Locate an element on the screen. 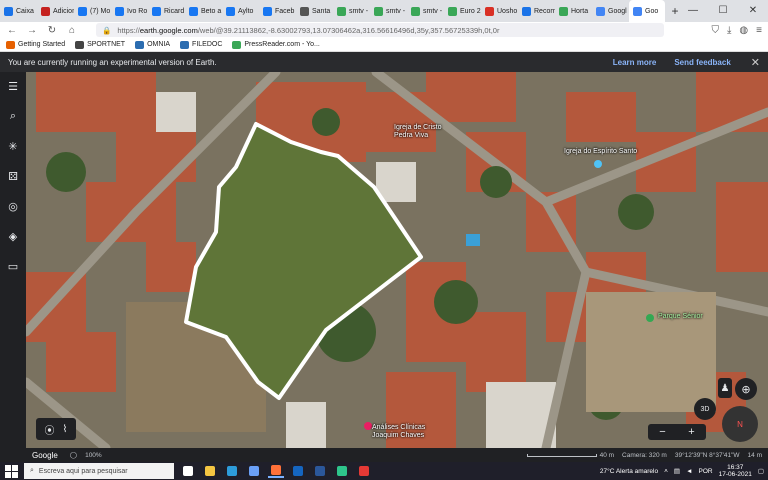  park-pin-icon is located at coordinates (650, 318).